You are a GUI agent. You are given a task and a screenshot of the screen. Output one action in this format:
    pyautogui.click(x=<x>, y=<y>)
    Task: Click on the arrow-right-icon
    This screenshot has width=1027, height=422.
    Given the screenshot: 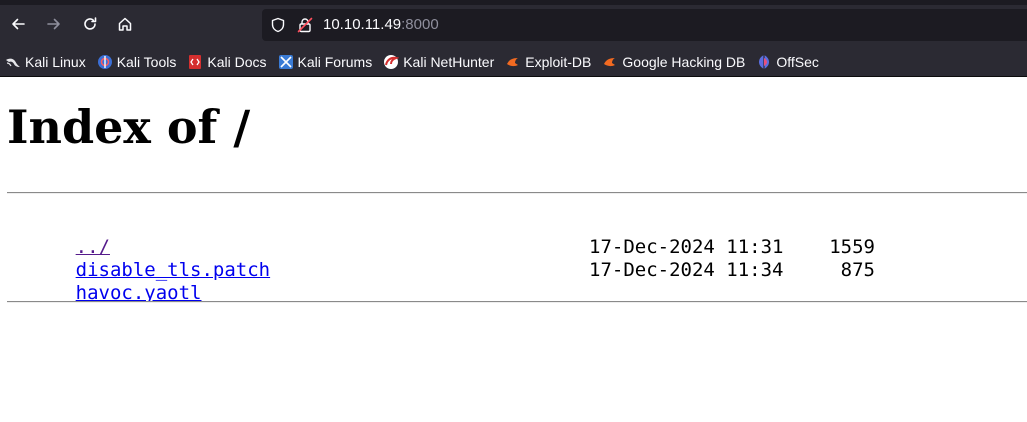 What is the action you would take?
    pyautogui.click(x=53, y=24)
    